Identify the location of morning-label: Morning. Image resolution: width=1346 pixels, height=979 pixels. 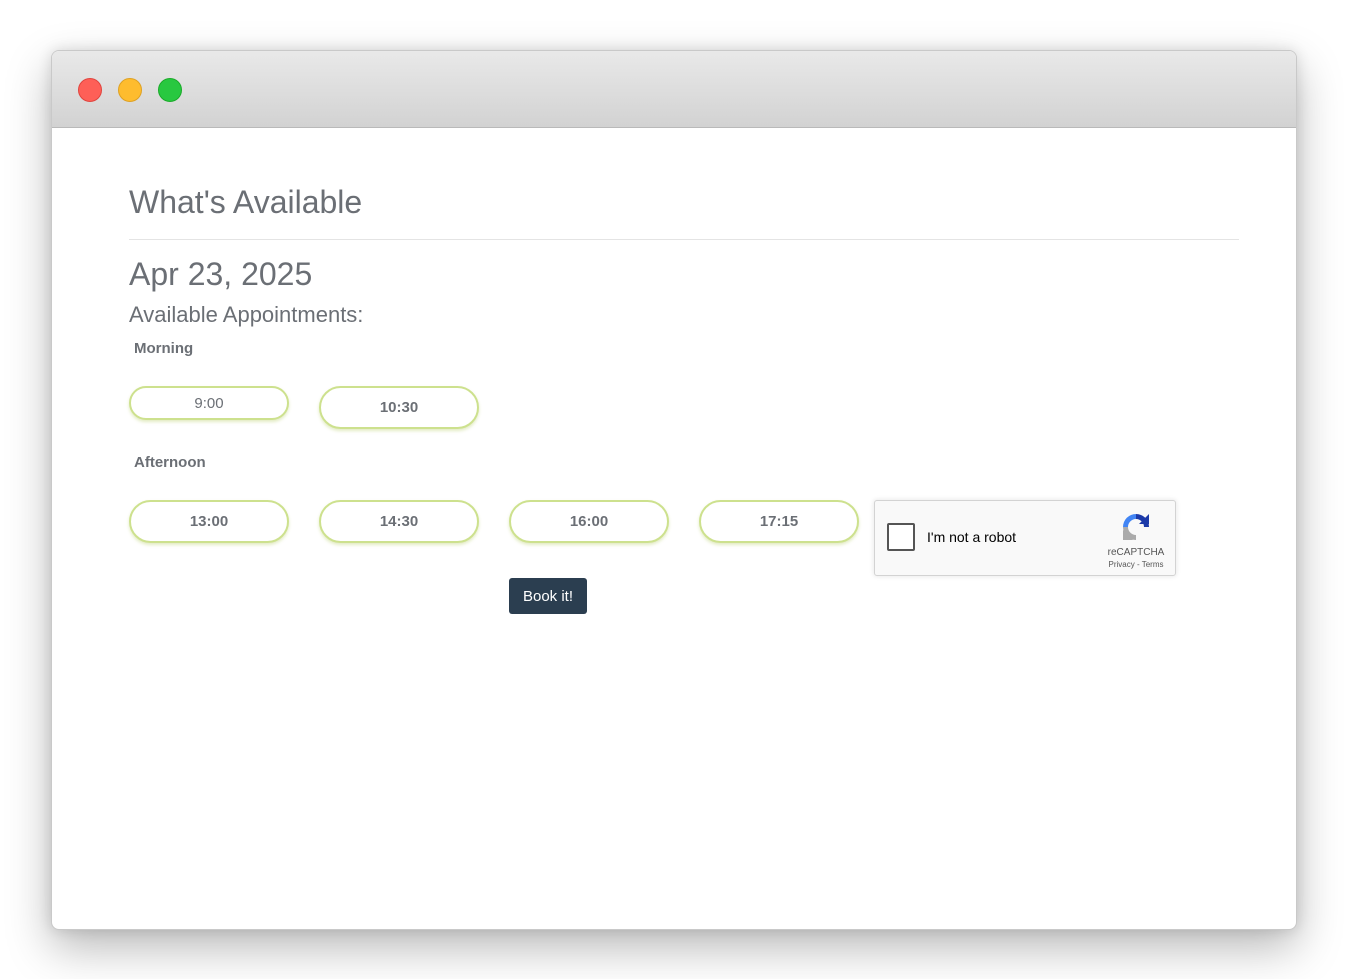
(164, 348).